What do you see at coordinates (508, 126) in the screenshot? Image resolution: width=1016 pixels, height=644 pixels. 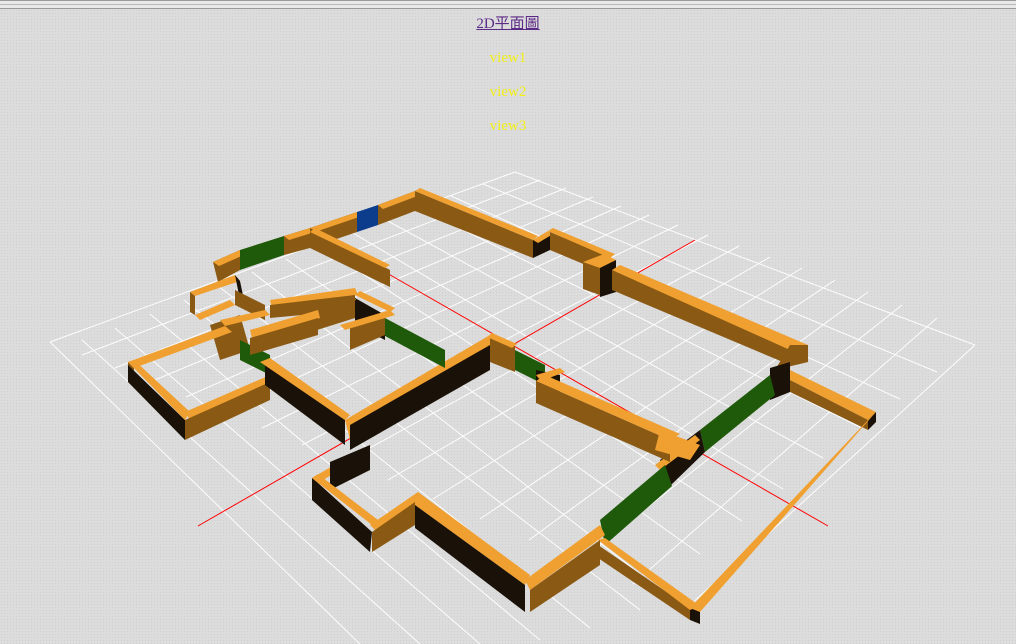 I see `view3-link: view3` at bounding box center [508, 126].